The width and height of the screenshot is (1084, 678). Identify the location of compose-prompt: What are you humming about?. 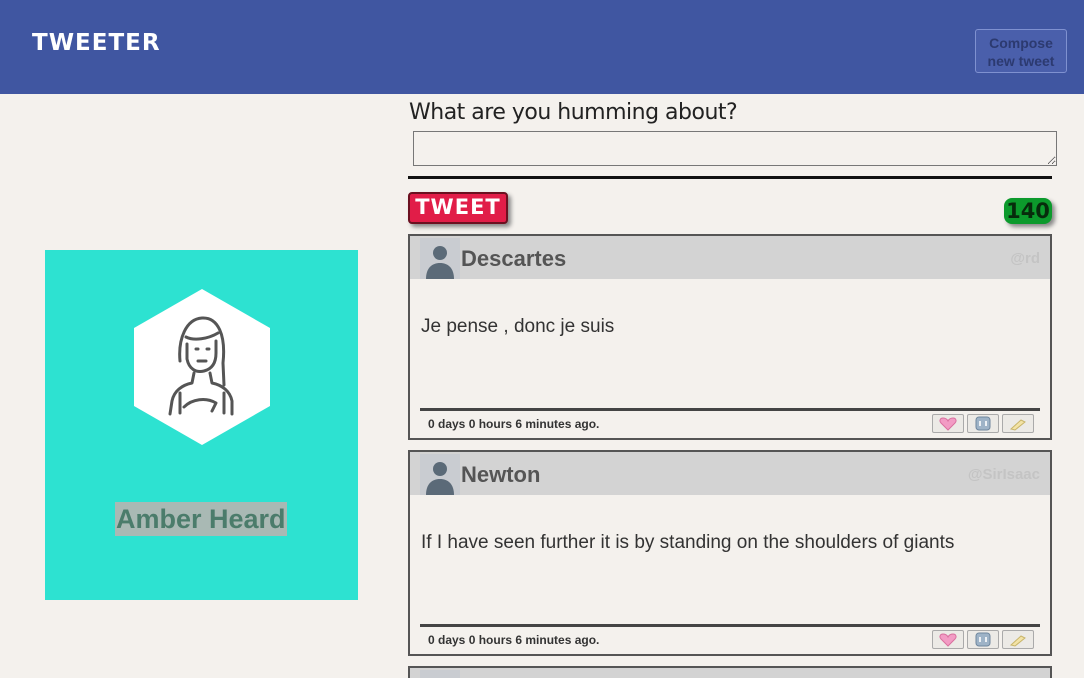
(573, 112).